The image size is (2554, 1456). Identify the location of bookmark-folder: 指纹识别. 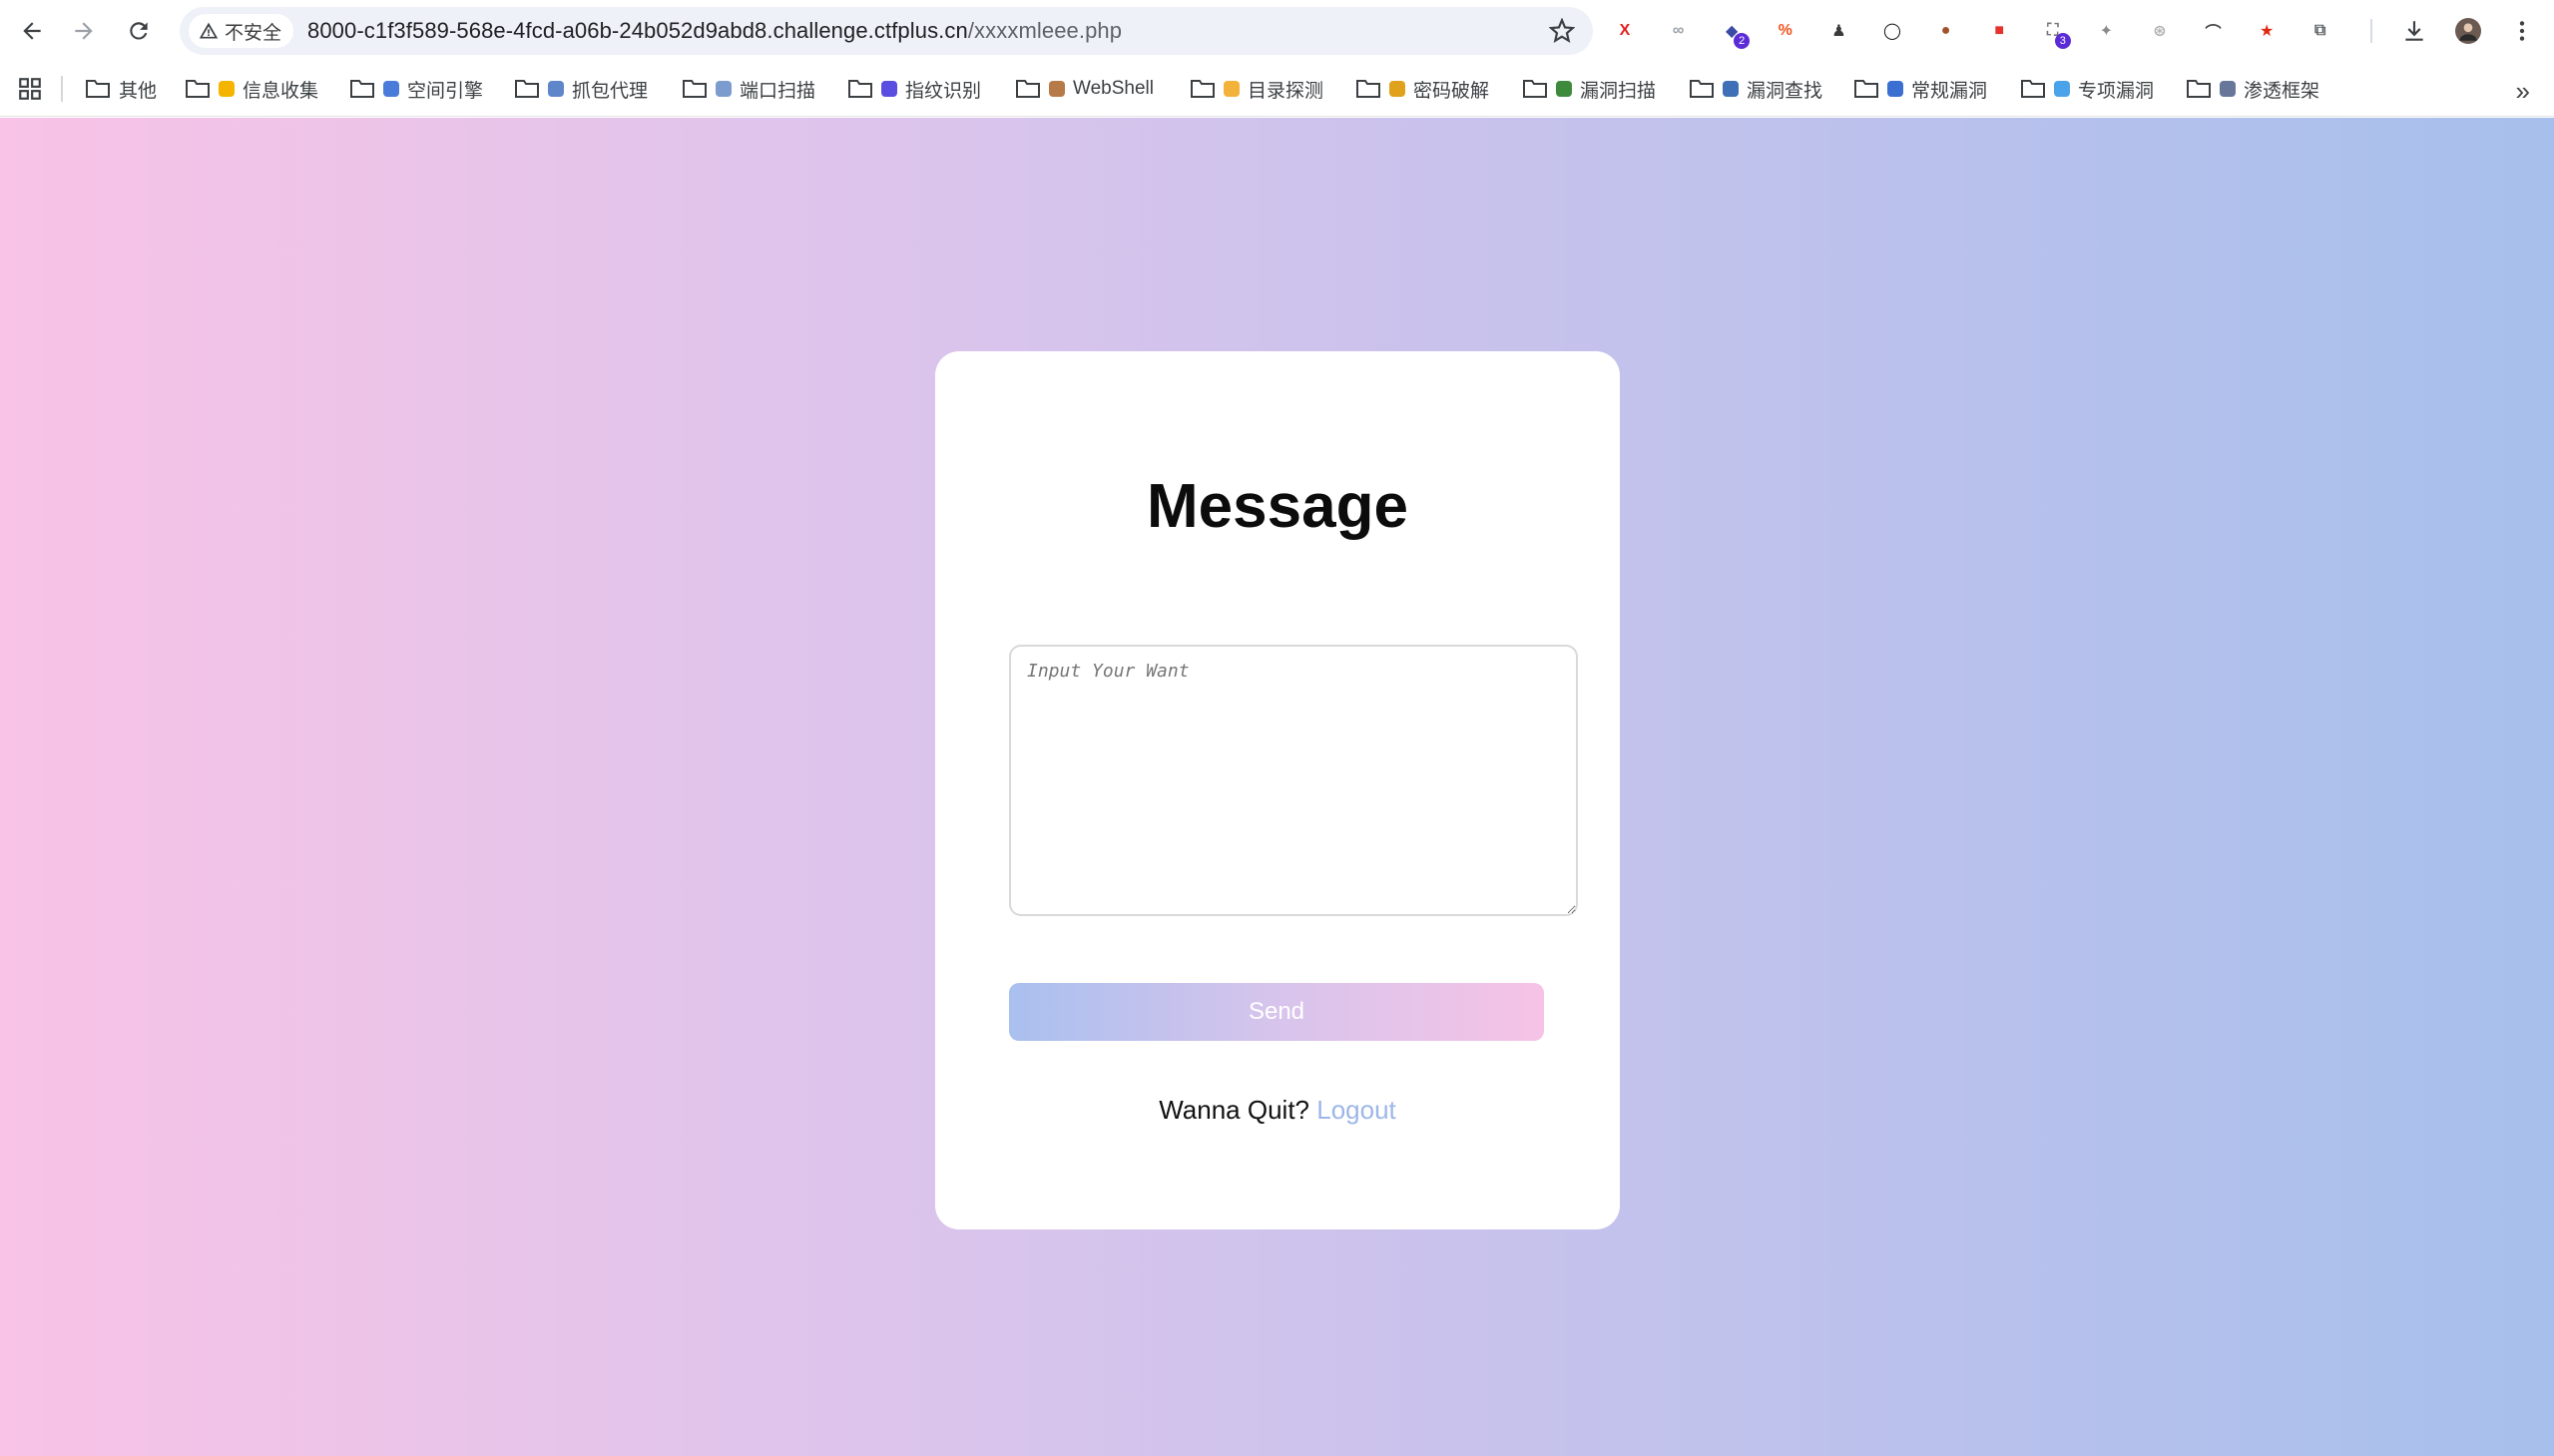
(914, 89).